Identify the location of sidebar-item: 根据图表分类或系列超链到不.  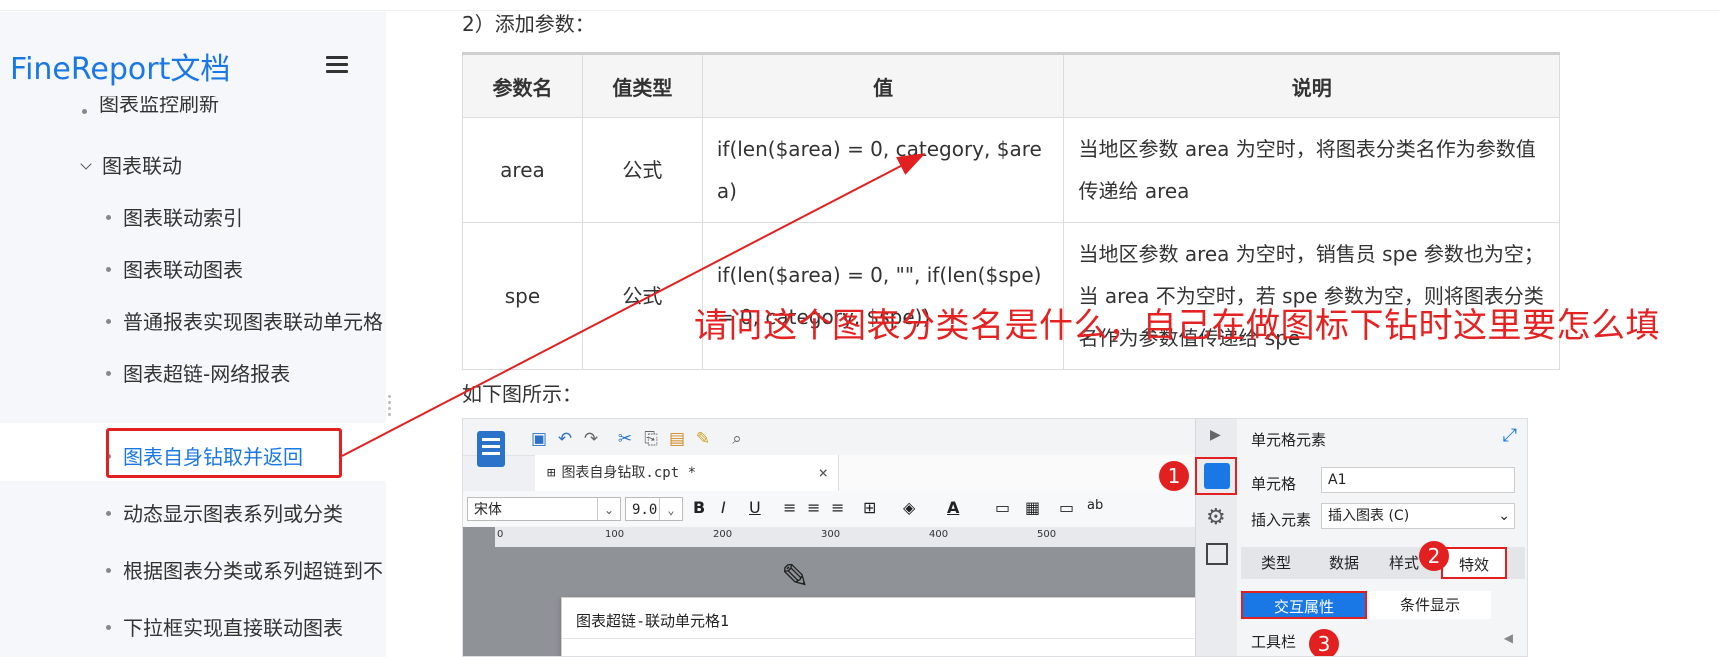
(246, 569).